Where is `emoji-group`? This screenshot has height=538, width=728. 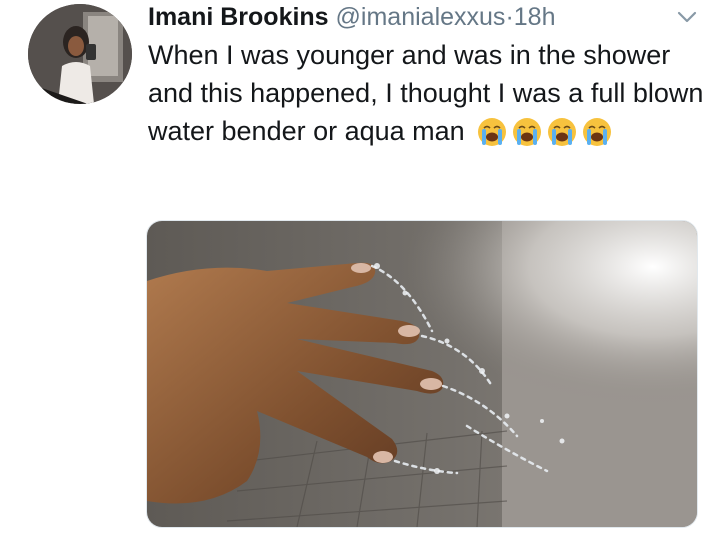 emoji-group is located at coordinates (546, 133).